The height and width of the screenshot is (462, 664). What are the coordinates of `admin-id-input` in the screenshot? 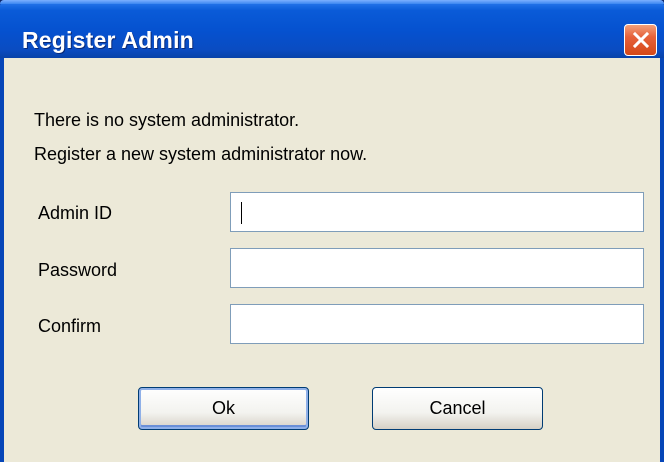 It's located at (437, 212).